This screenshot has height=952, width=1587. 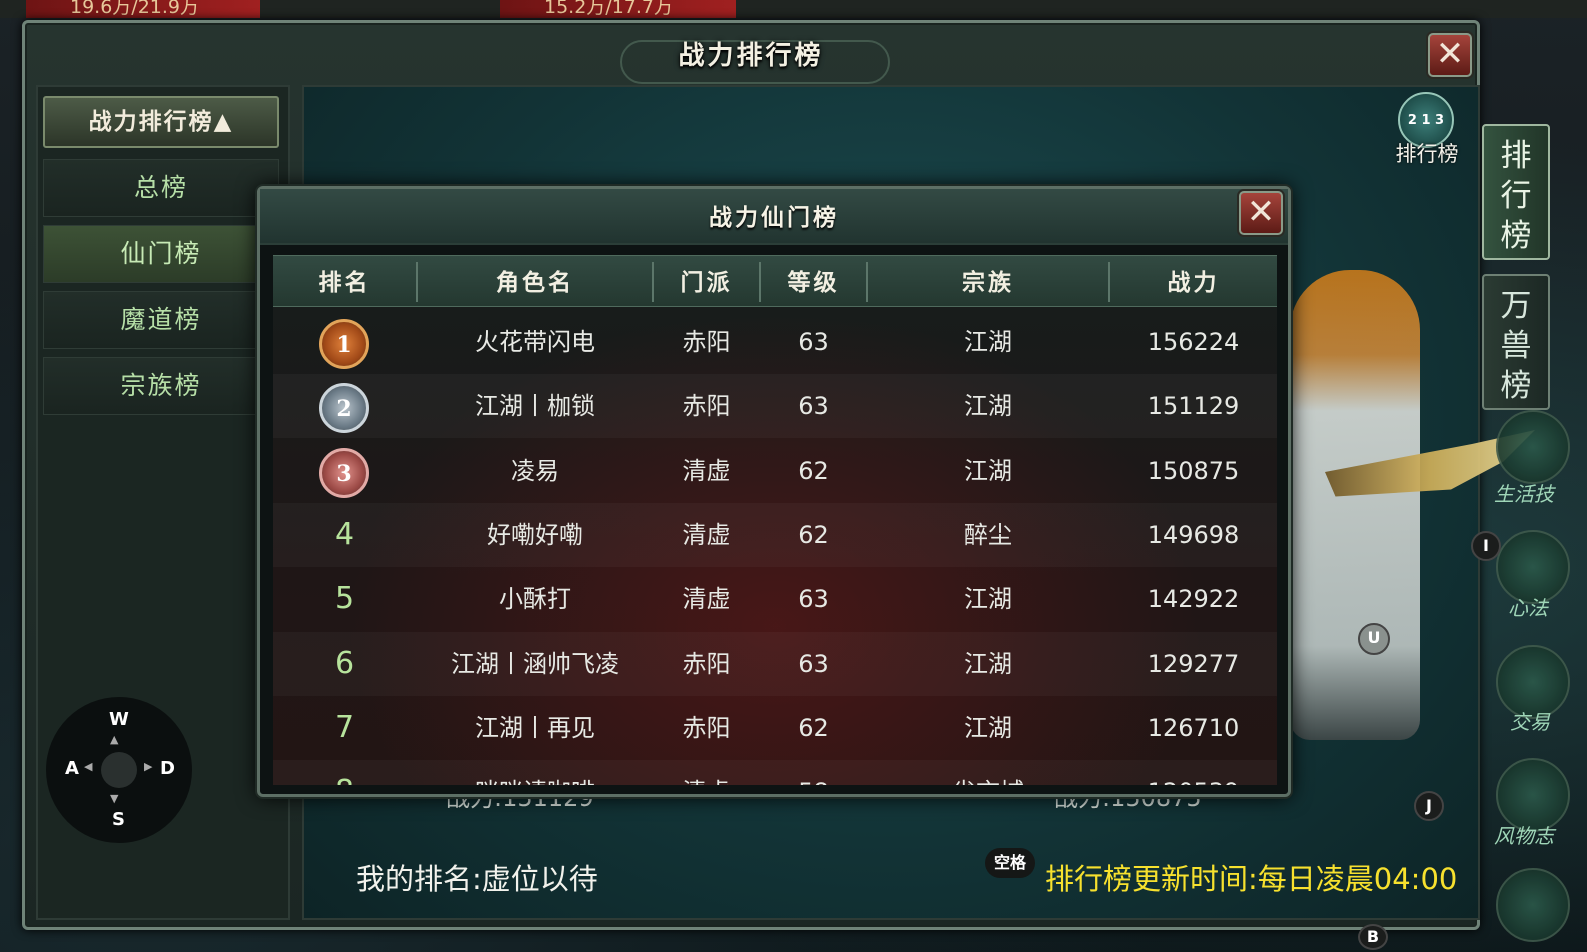 I want to click on tab-ranking: 排 行 榜, so click(x=1516, y=192).